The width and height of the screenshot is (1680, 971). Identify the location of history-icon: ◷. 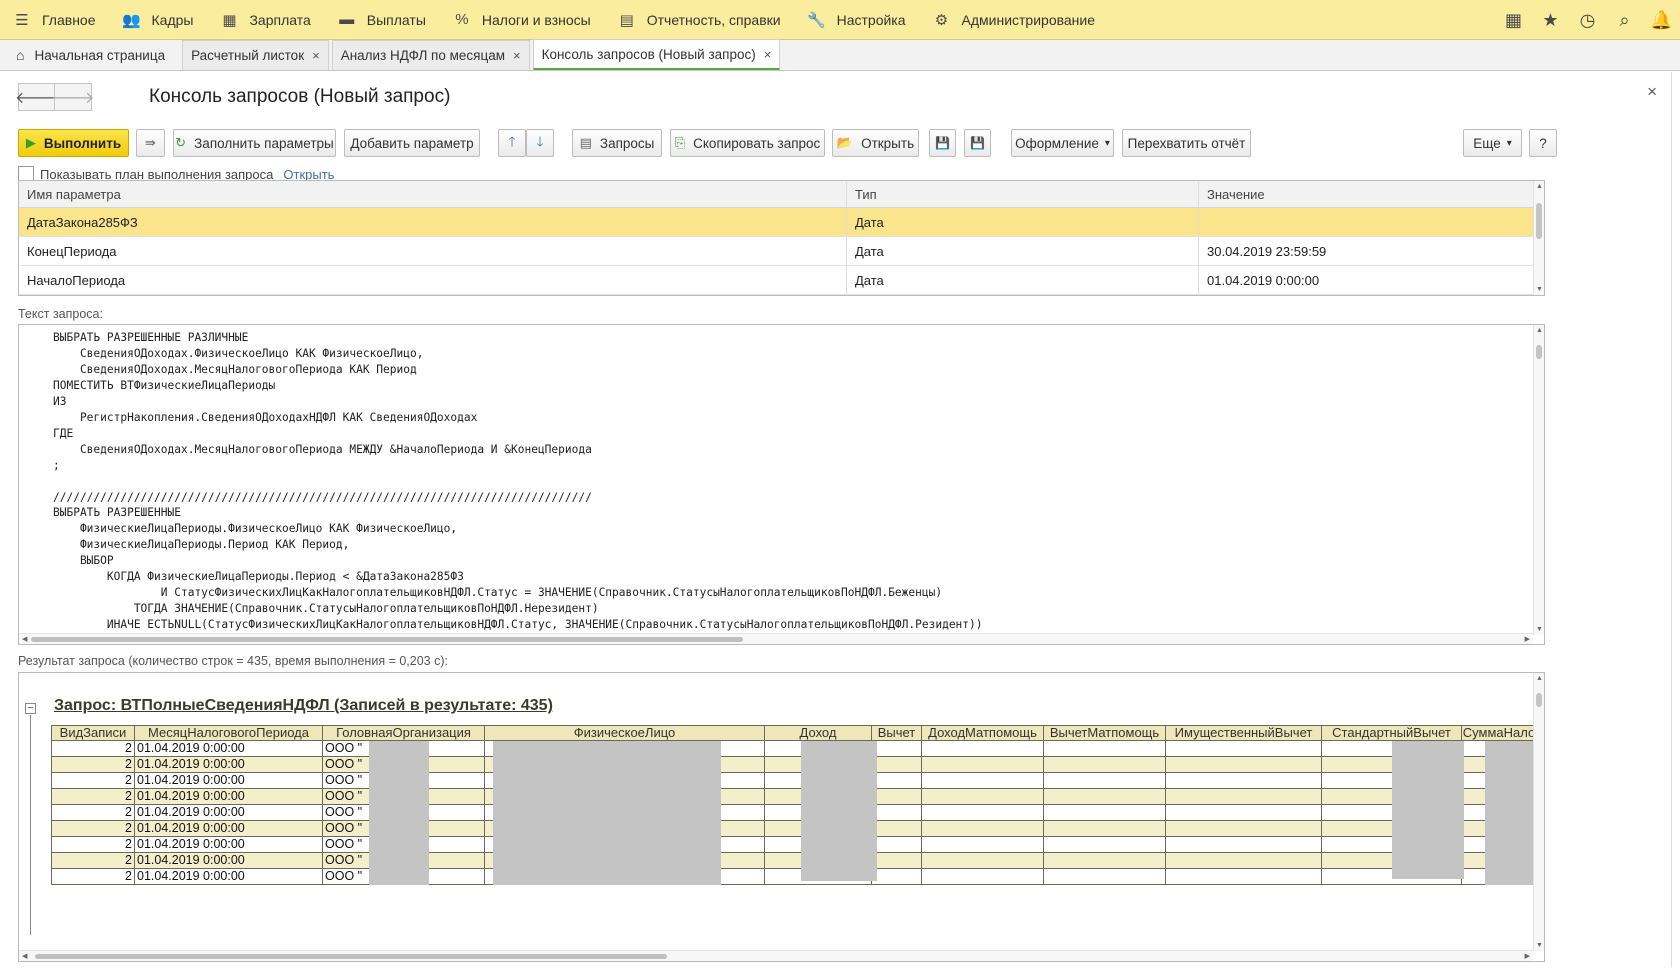
(1587, 20).